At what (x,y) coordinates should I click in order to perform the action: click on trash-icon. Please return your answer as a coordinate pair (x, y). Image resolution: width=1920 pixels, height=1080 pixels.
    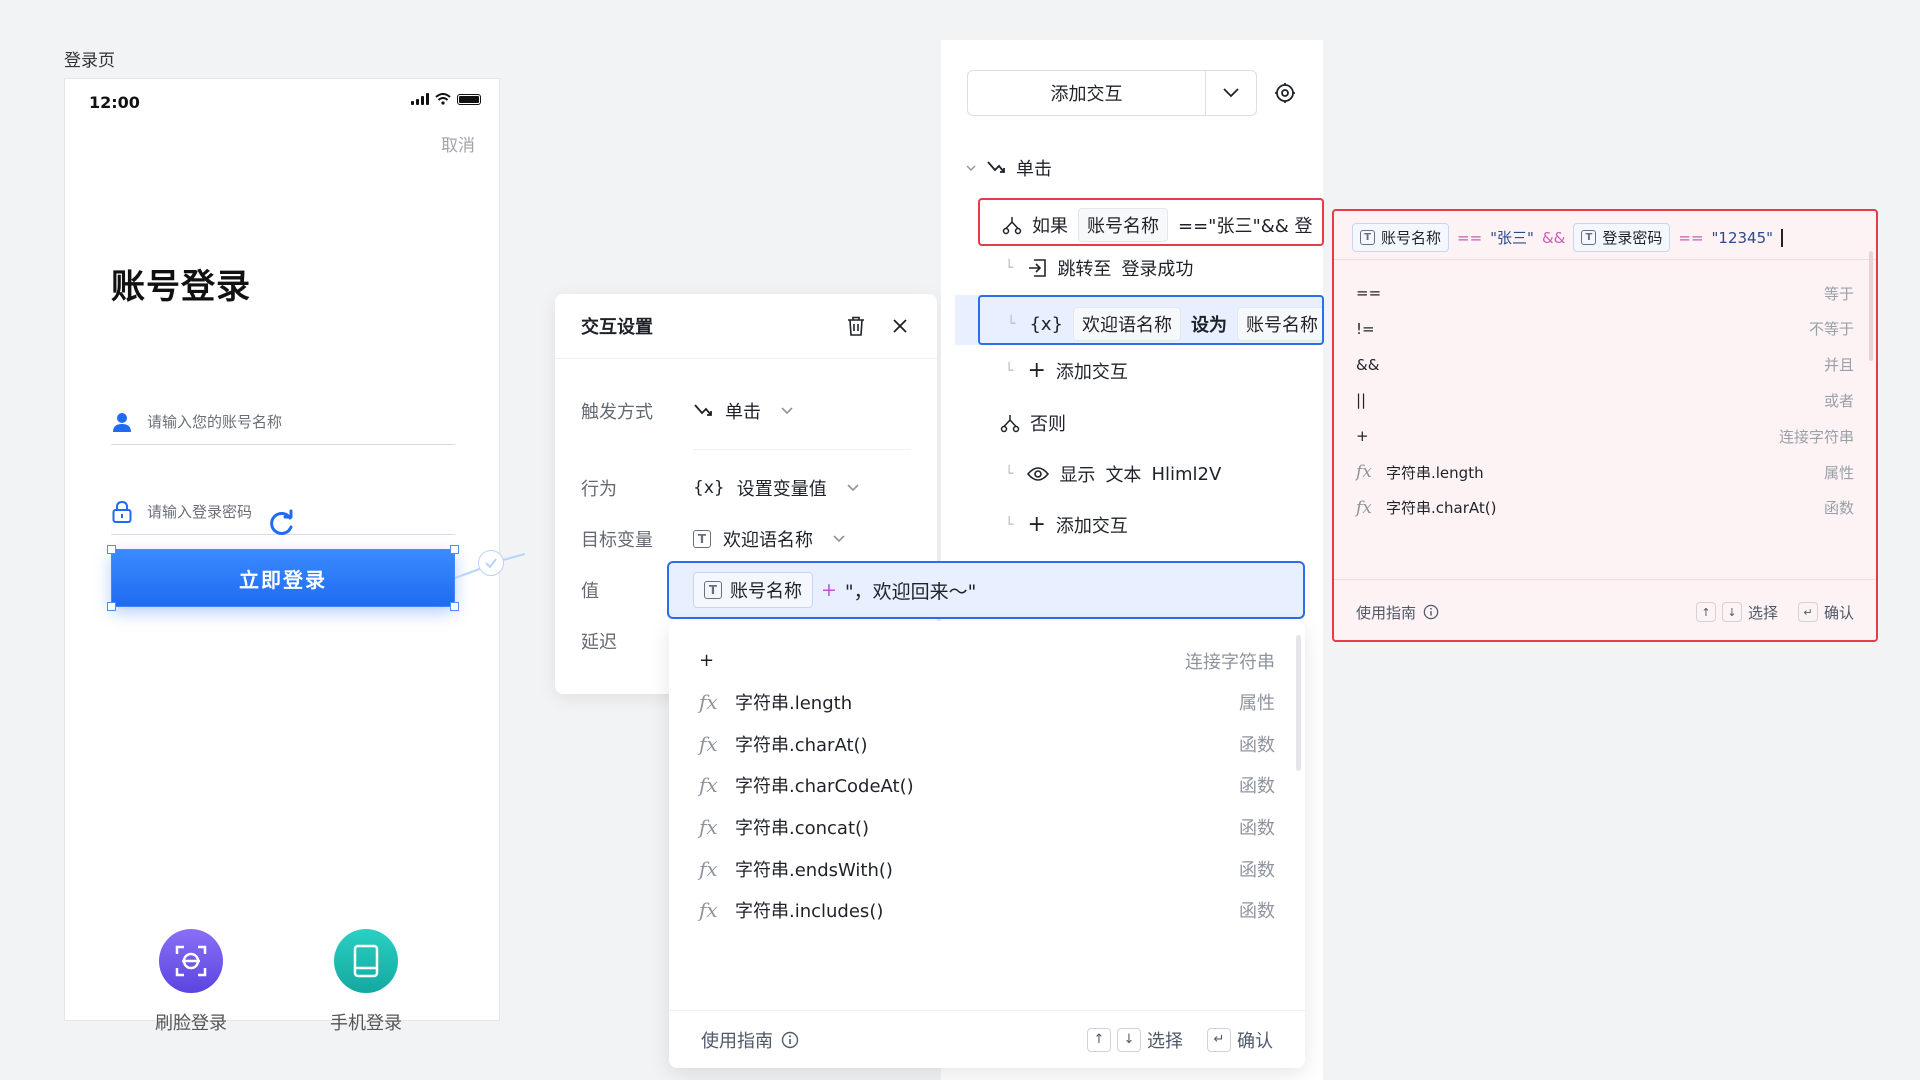
    Looking at the image, I should click on (856, 326).